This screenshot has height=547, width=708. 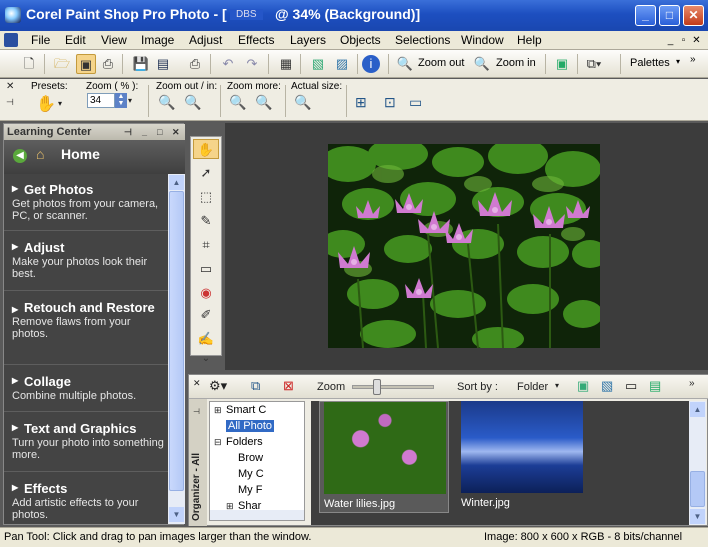 I want to click on history-icon: ▦, so click(x=286, y=64).